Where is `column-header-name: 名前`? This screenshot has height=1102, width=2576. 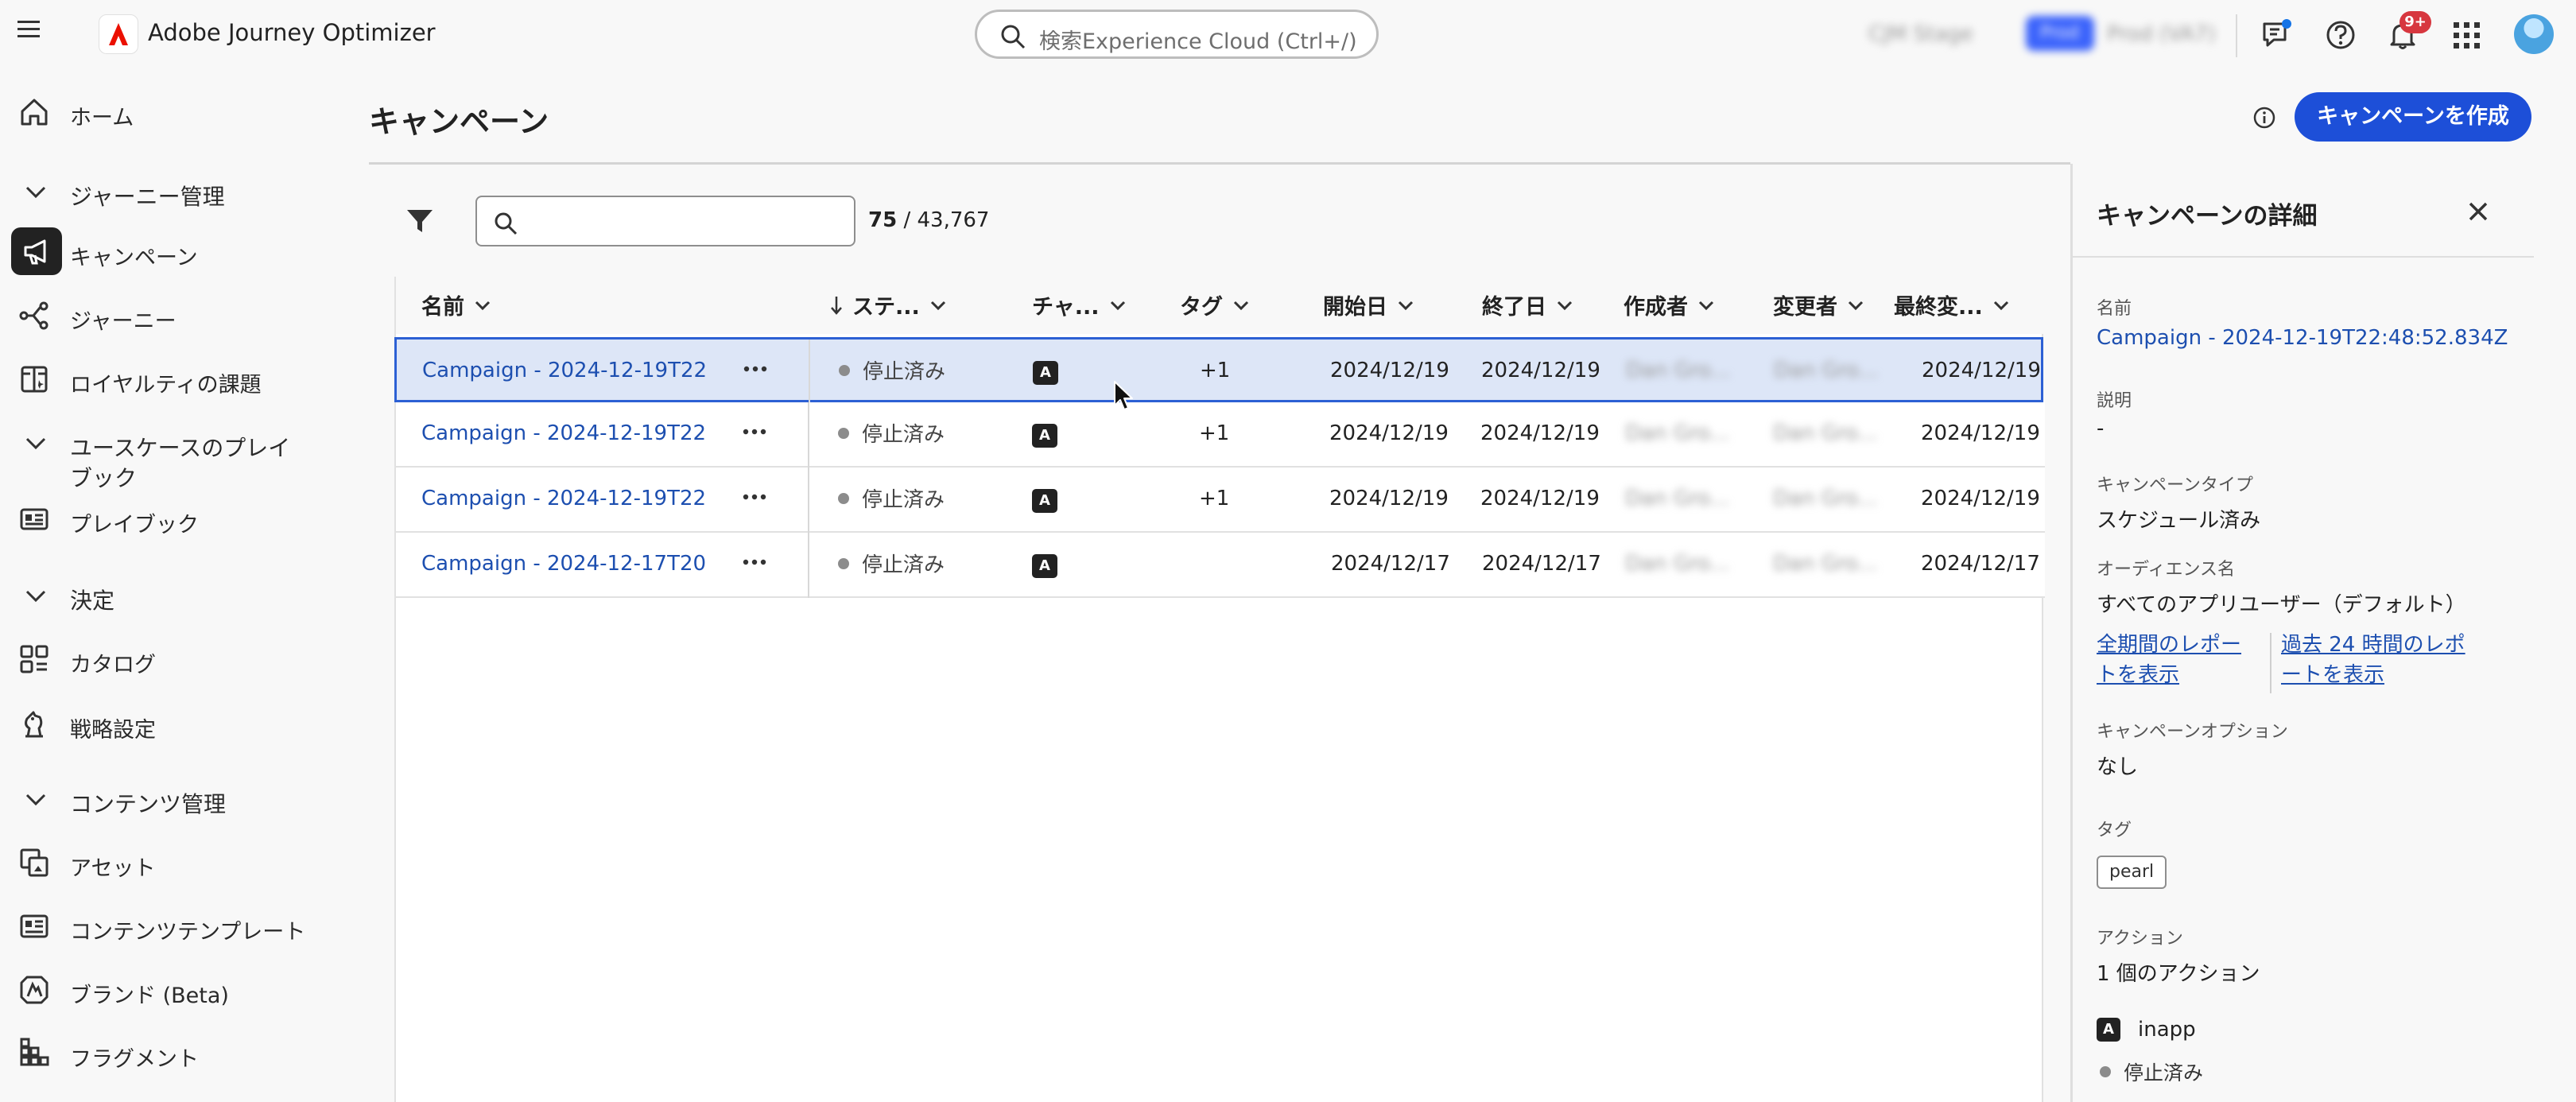
column-header-name: 名前 is located at coordinates (456, 304).